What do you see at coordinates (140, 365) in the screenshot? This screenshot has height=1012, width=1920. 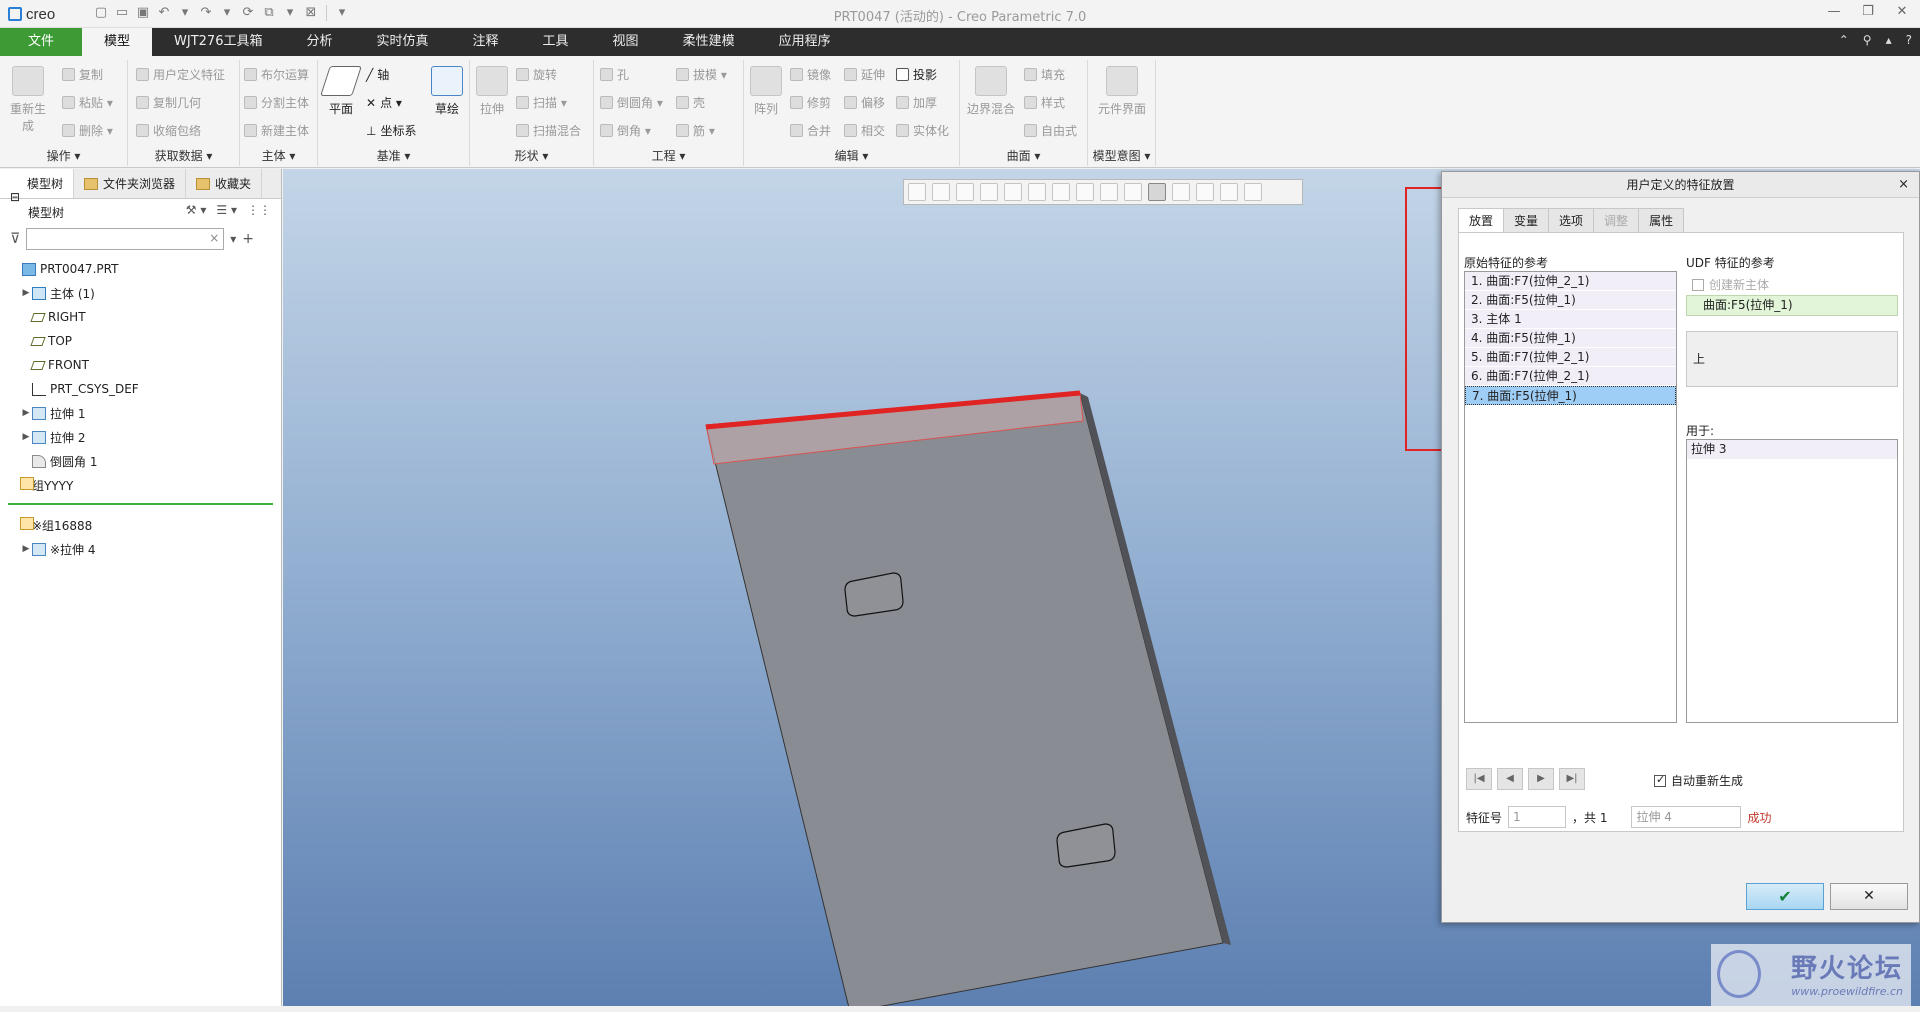 I see `tree-item: FRONT` at bounding box center [140, 365].